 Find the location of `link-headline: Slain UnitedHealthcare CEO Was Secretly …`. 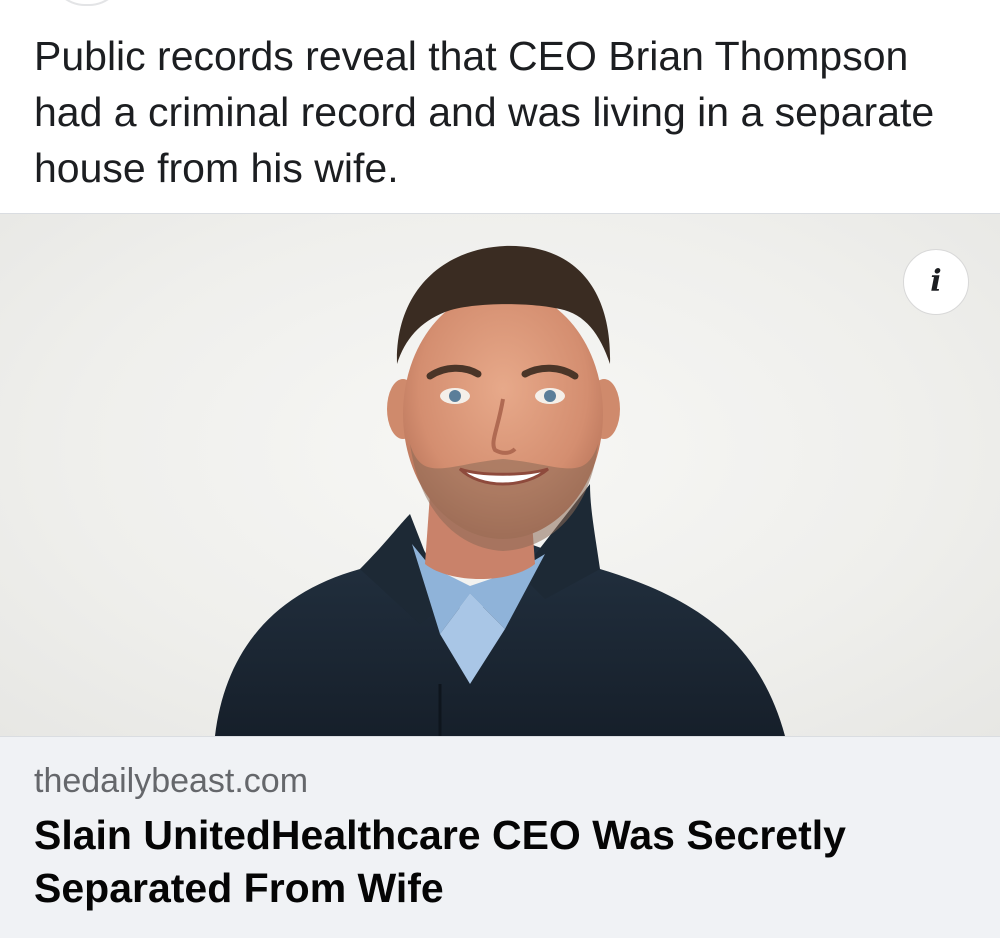

link-headline: Slain UnitedHealthcare CEO Was Secretly … is located at coordinates (500, 862).